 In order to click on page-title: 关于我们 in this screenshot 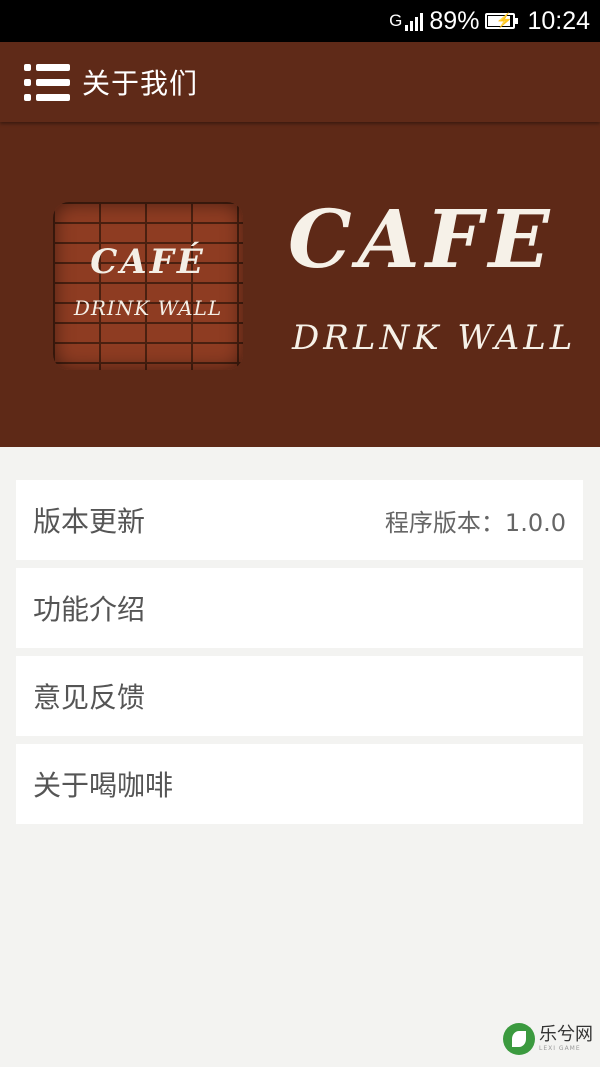, I will do `click(140, 83)`.